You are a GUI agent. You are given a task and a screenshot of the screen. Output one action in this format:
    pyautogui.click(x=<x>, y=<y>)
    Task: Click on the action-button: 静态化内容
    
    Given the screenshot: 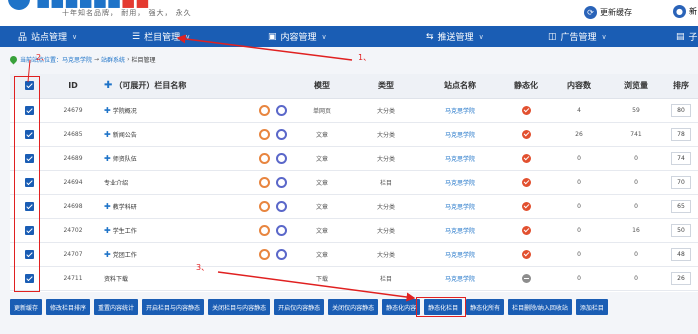 What is the action you would take?
    pyautogui.click(x=401, y=307)
    